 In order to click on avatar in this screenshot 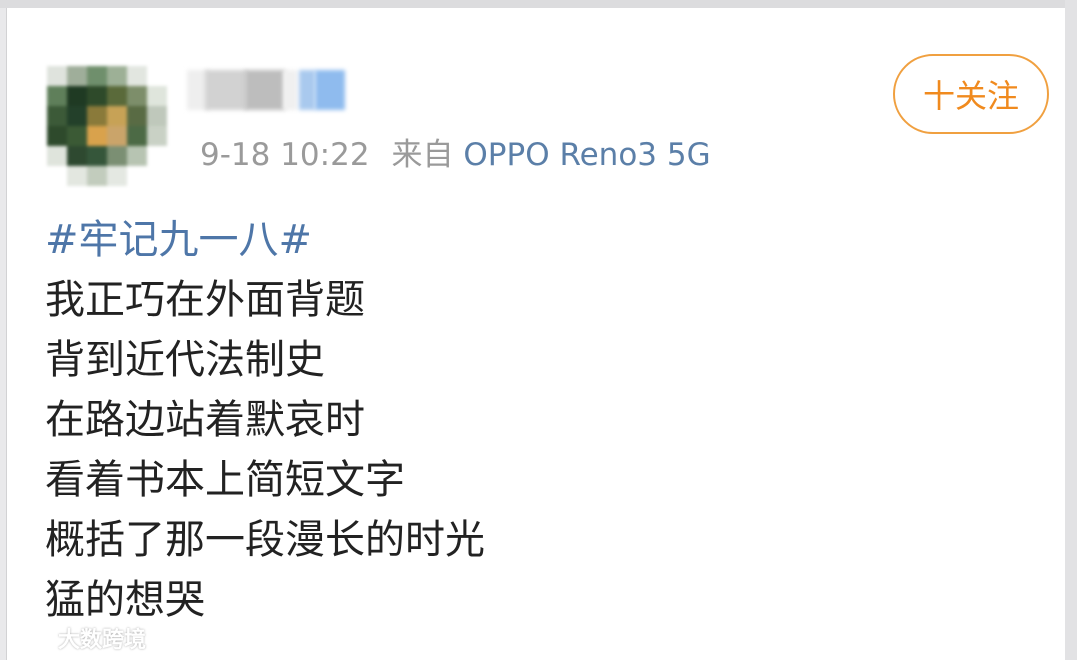, I will do `click(107, 126)`.